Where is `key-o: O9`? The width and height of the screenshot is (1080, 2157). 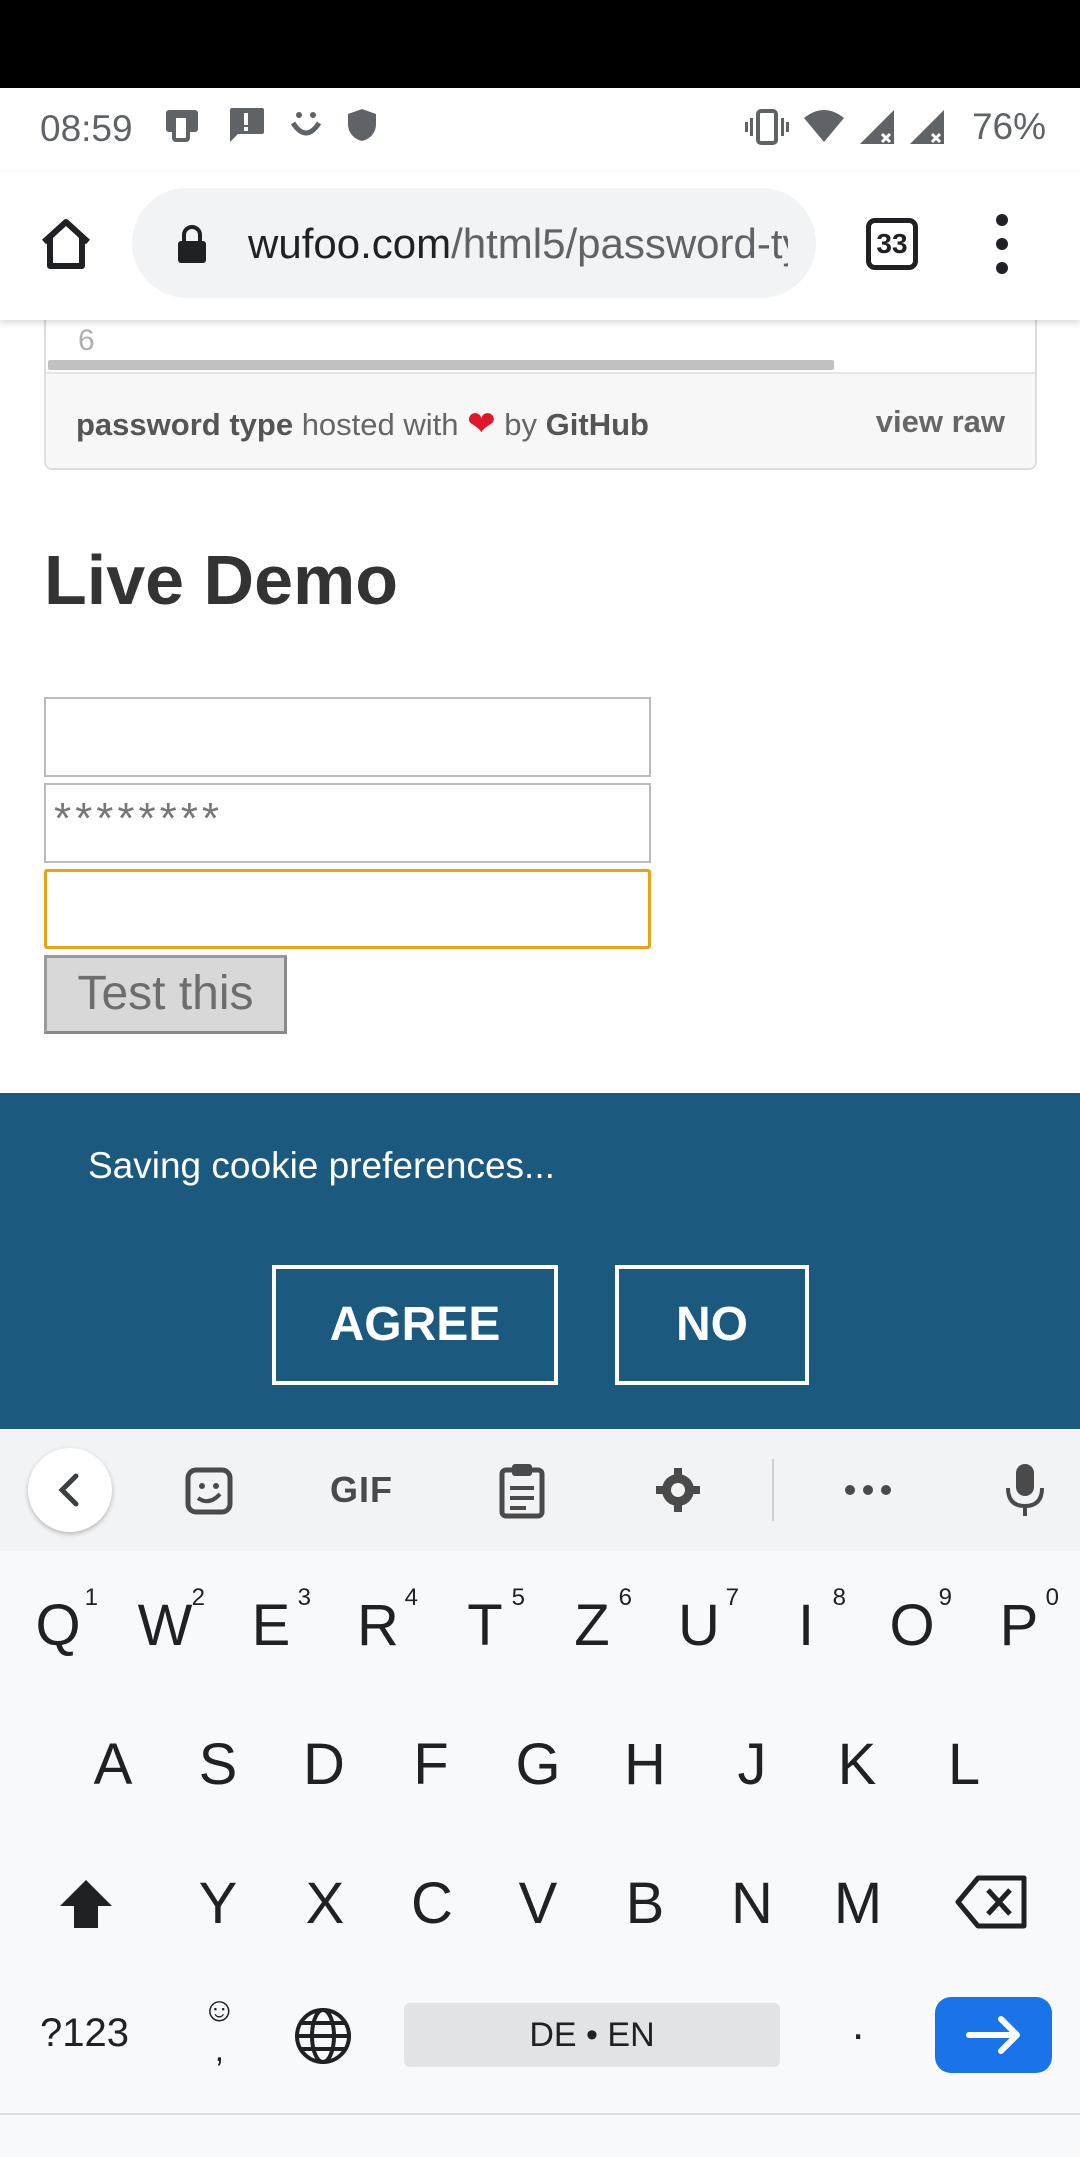 key-o: O9 is located at coordinates (912, 1621).